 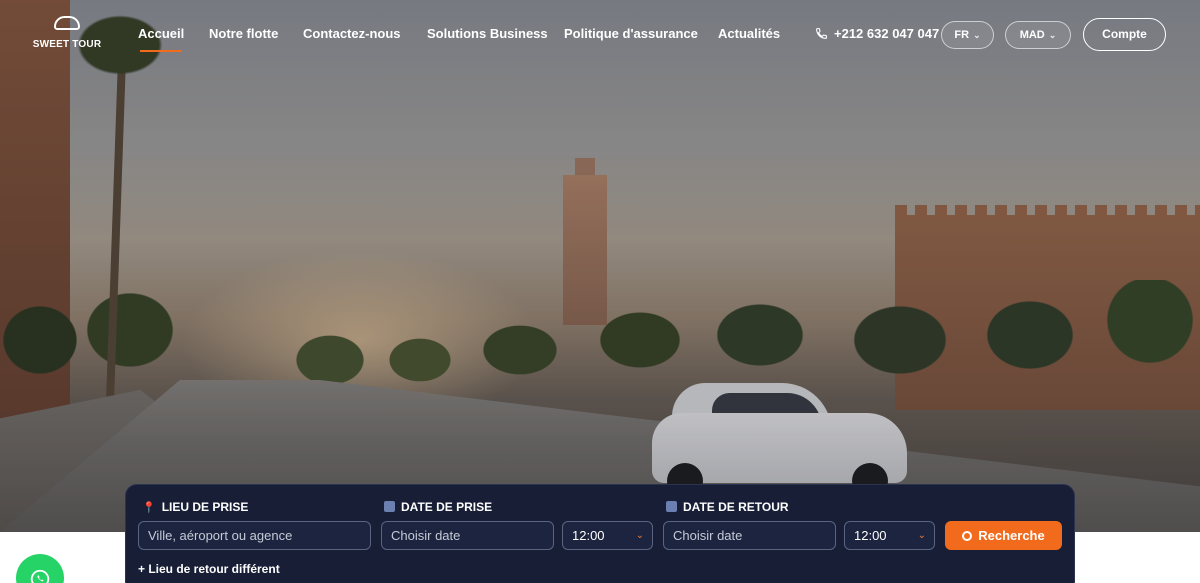 What do you see at coordinates (487, 33) in the screenshot?
I see `nav-item-solutions-business: Solutions Business` at bounding box center [487, 33].